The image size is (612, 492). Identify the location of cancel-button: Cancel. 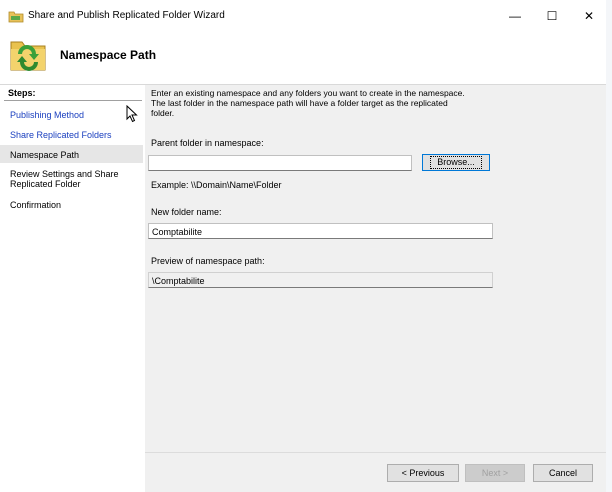
(563, 473).